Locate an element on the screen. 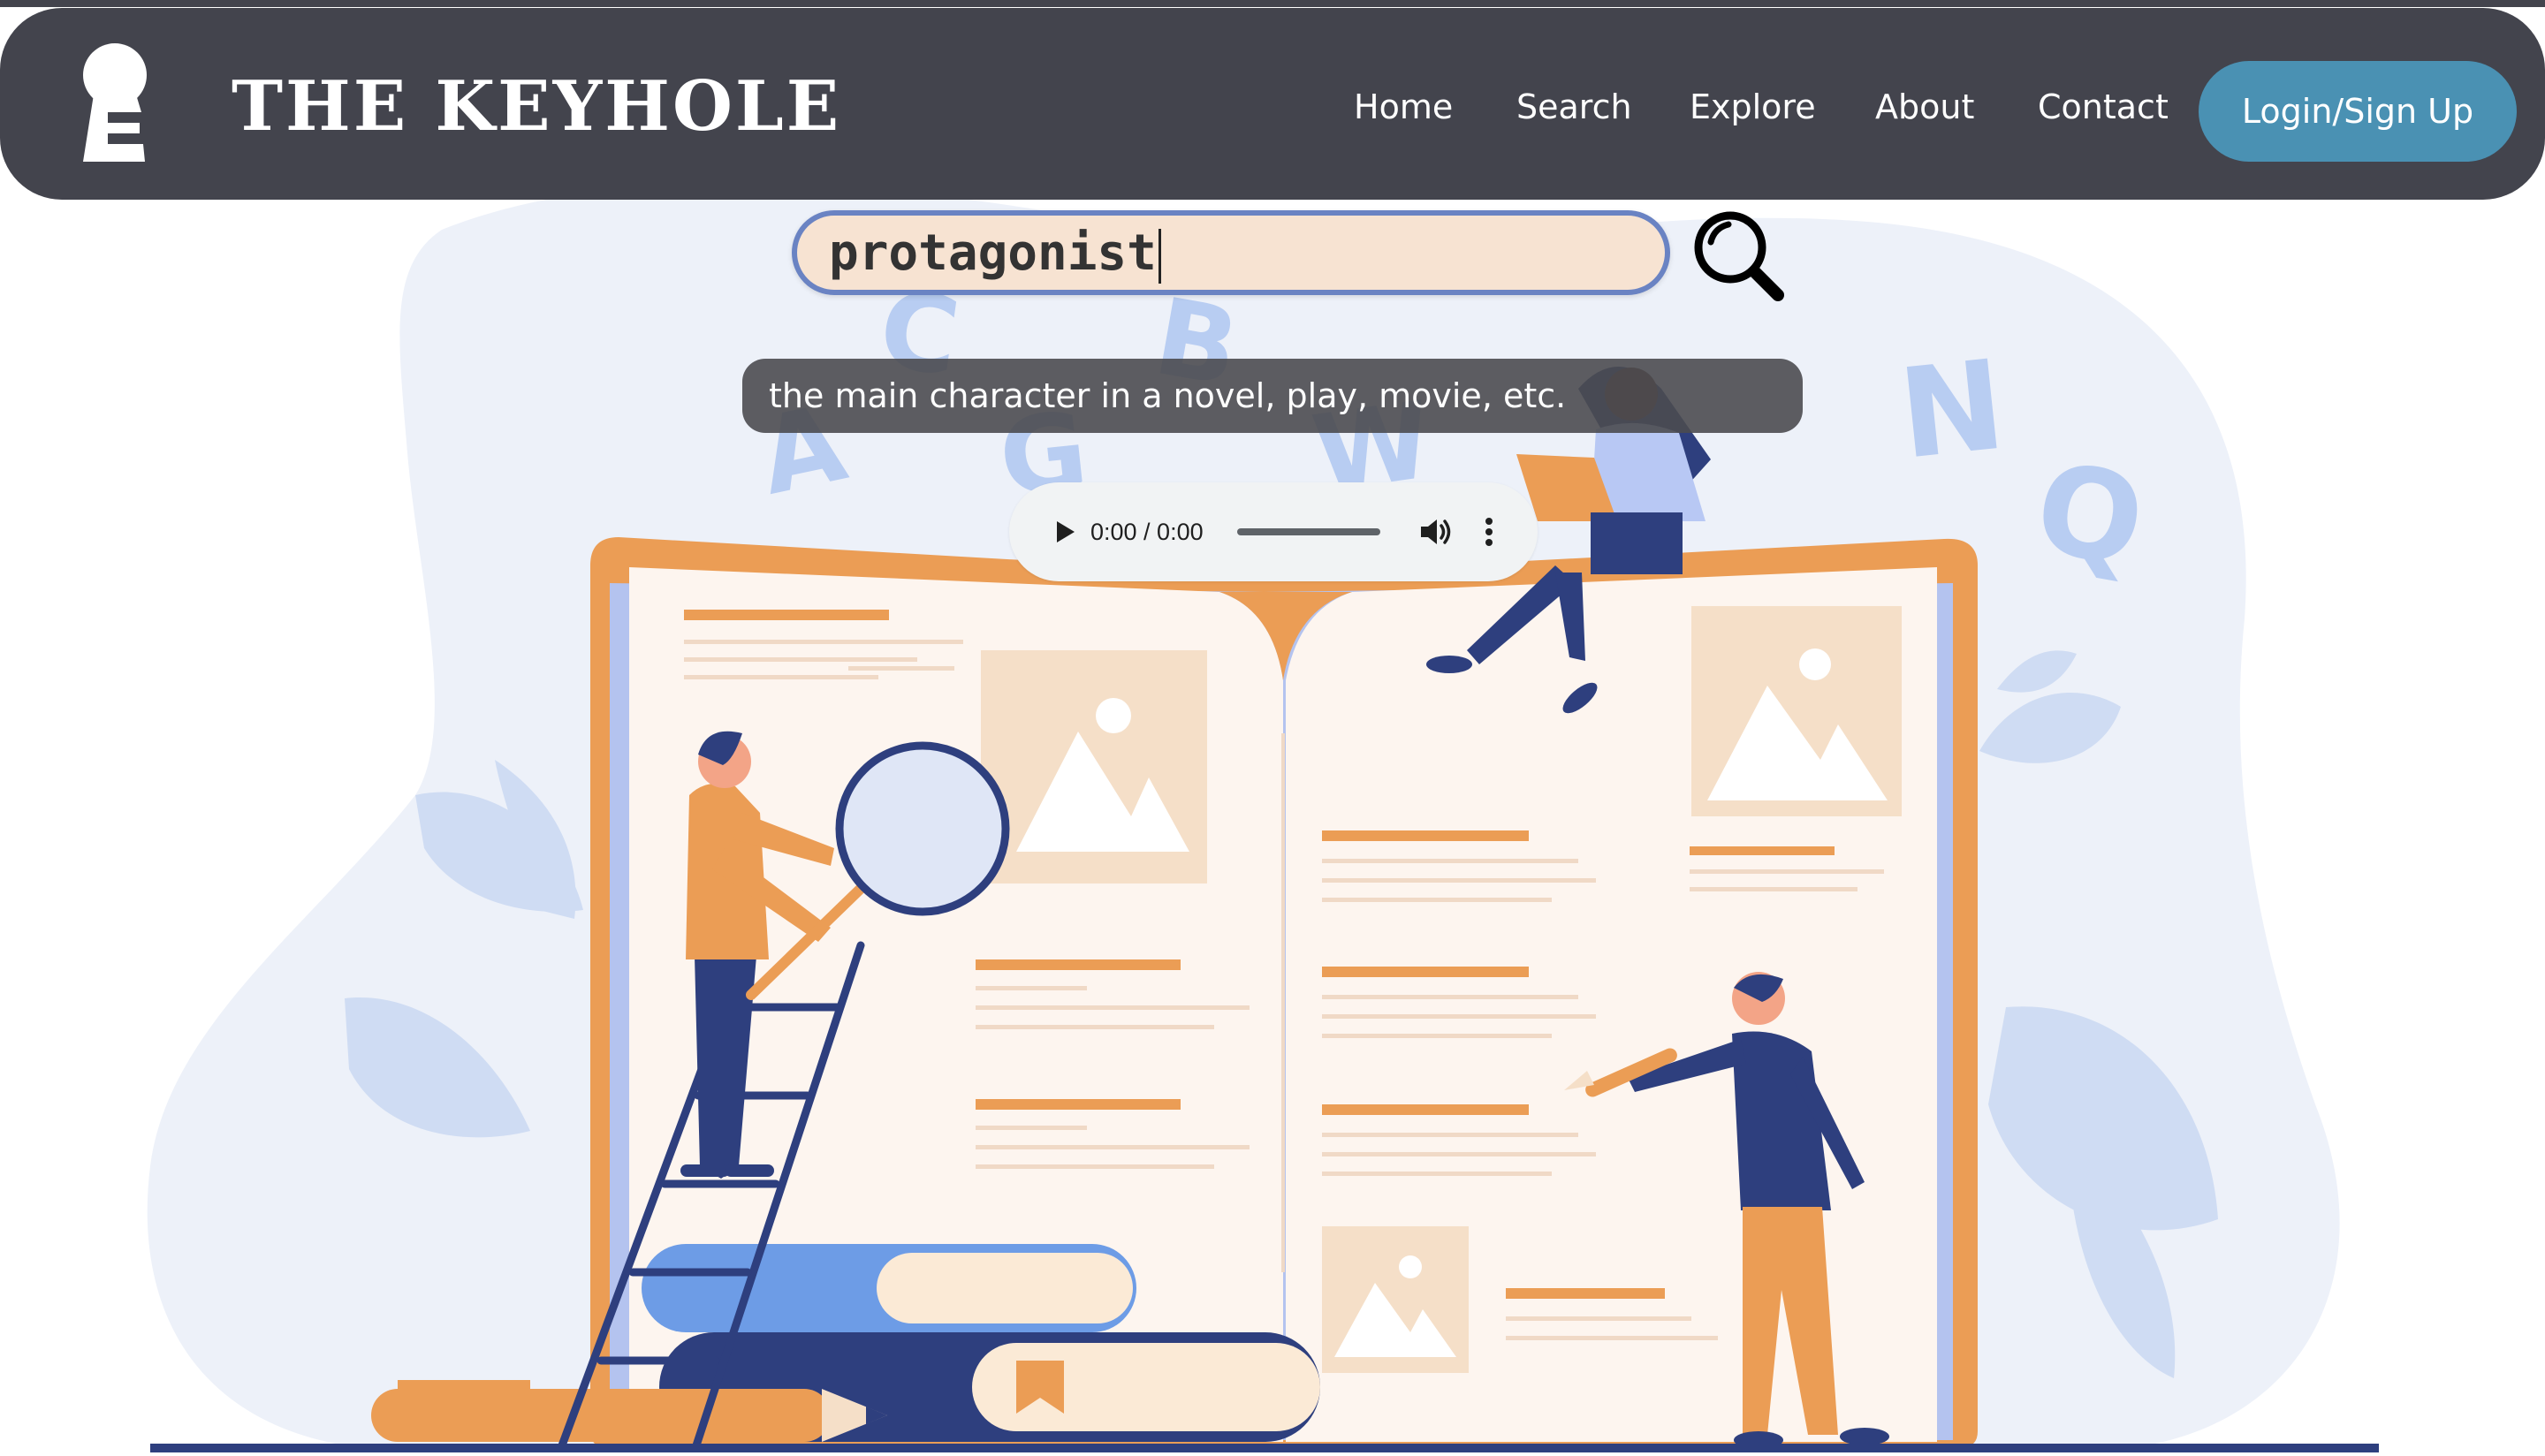 The width and height of the screenshot is (2545, 1456). search-button-magnifier-icon is located at coordinates (1737, 254).